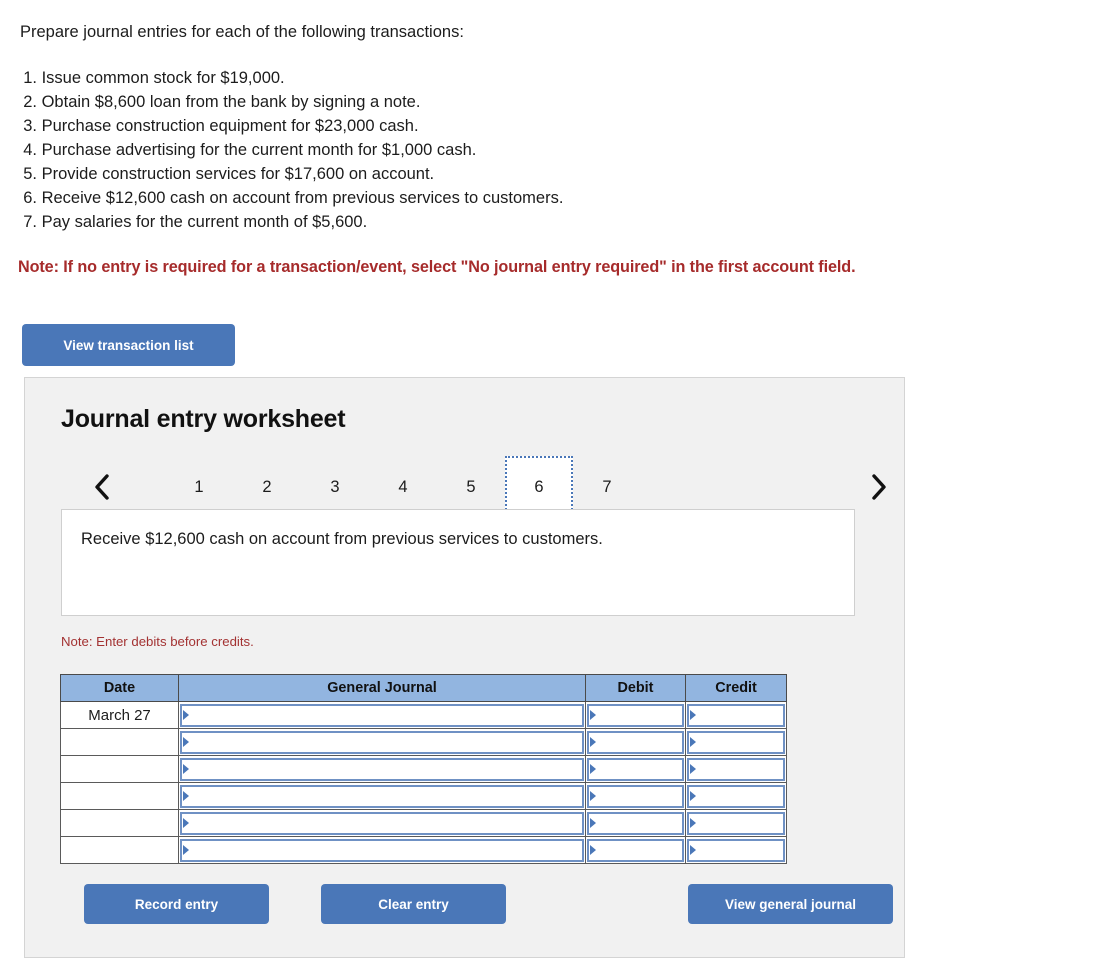 This screenshot has width=1110, height=958. What do you see at coordinates (157, 641) in the screenshot?
I see `debits-before-credits-note: Note: Enter debits before credits.` at bounding box center [157, 641].